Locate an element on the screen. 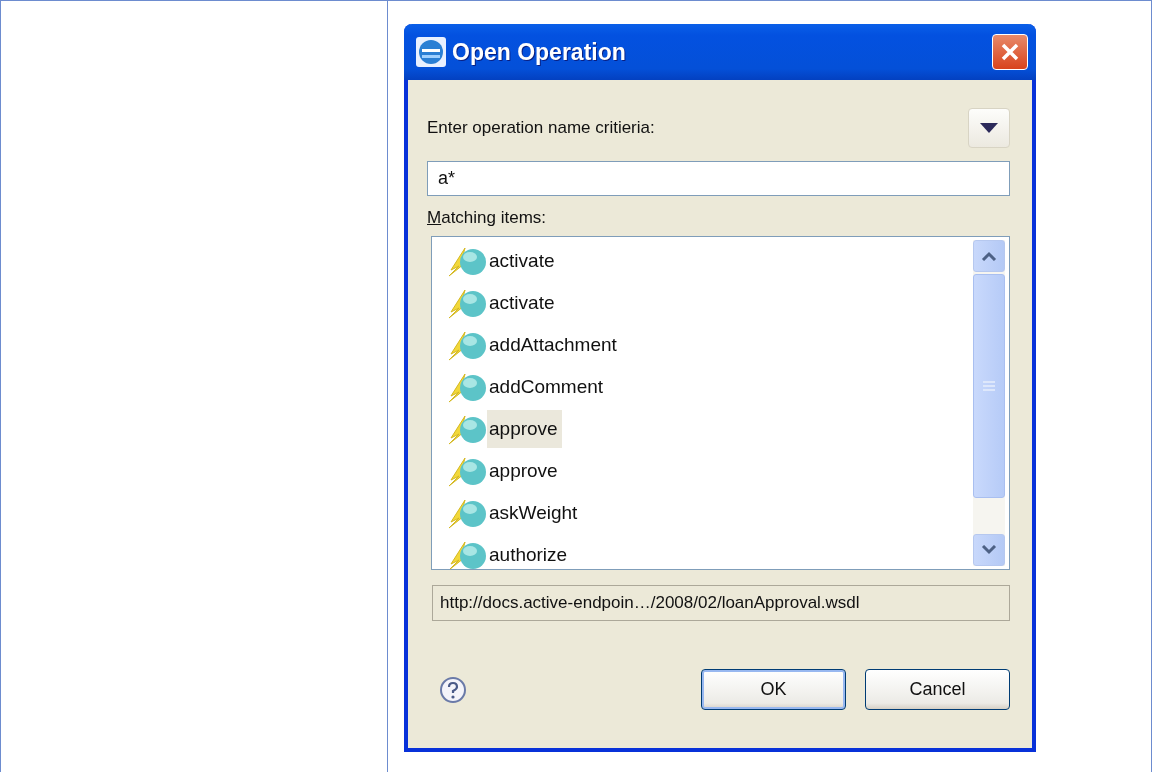  list-item: addAttachment is located at coordinates (554, 345).